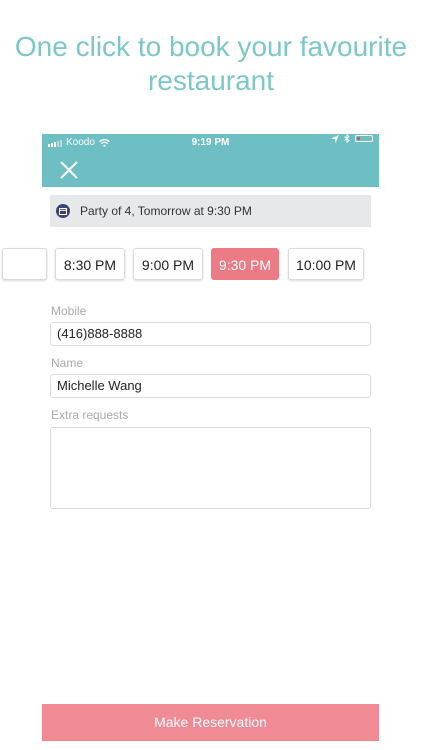 The image size is (422, 750). Describe the element at coordinates (352, 138) in the screenshot. I see `status-right` at that location.